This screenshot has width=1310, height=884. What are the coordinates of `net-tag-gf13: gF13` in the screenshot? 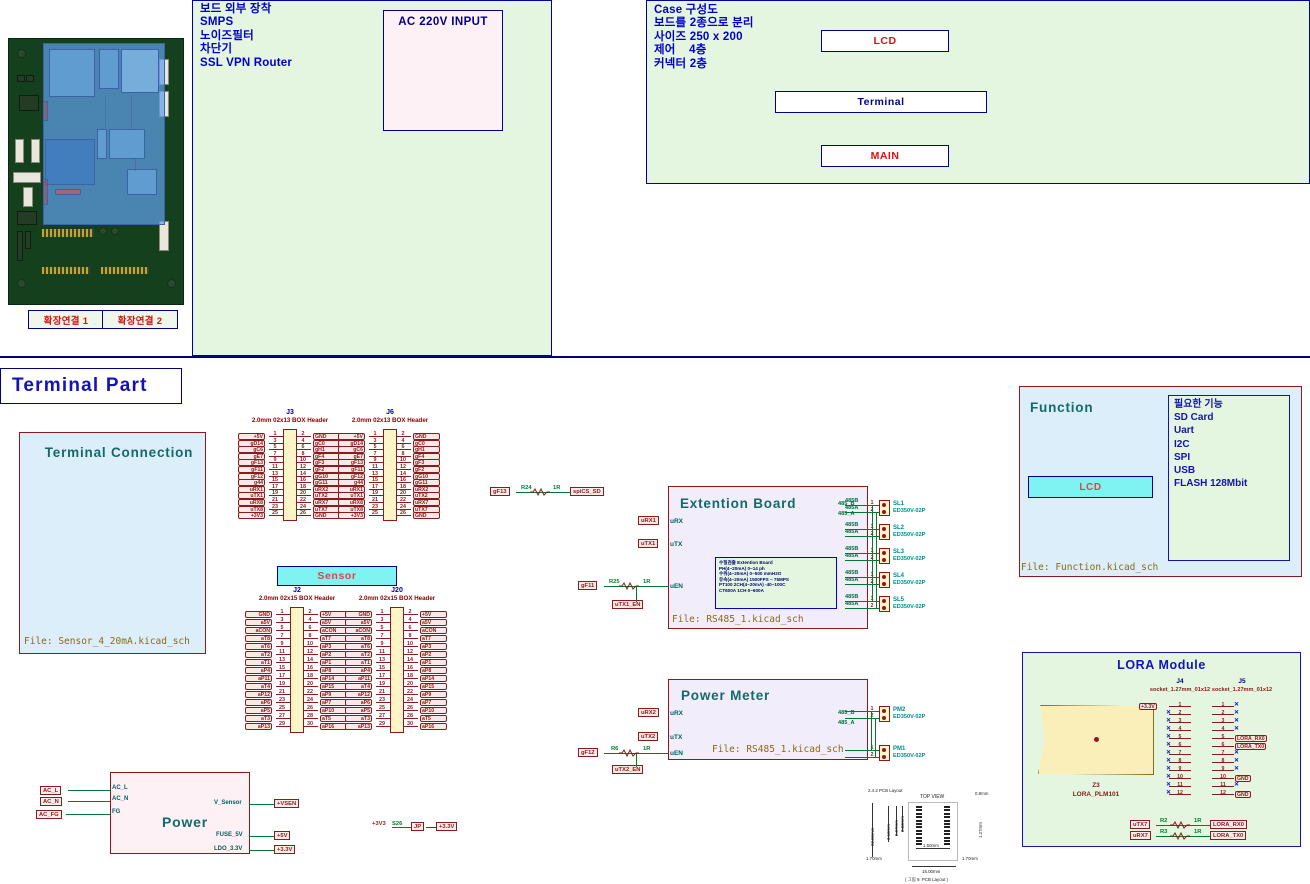 It's located at (500, 491).